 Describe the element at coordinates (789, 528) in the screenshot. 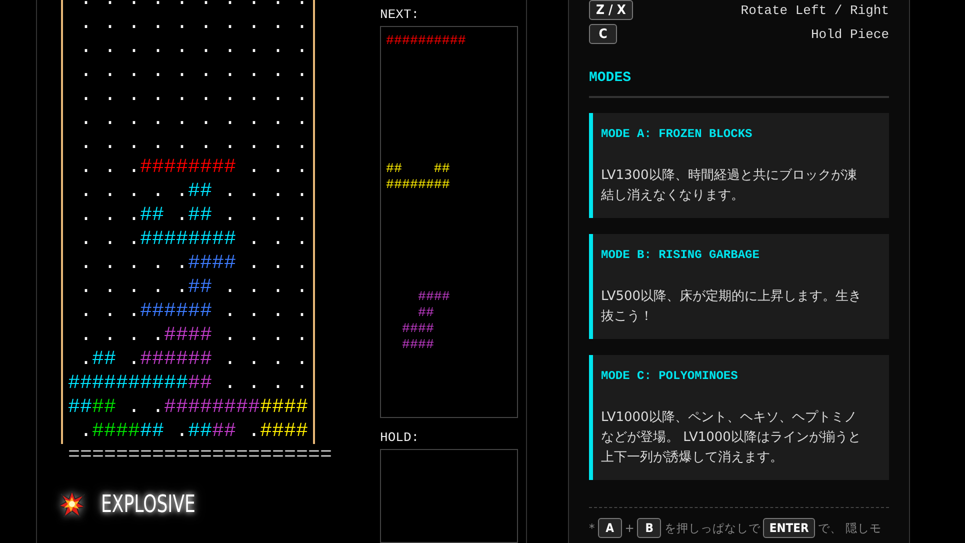

I see `key-cap: ENTER` at that location.